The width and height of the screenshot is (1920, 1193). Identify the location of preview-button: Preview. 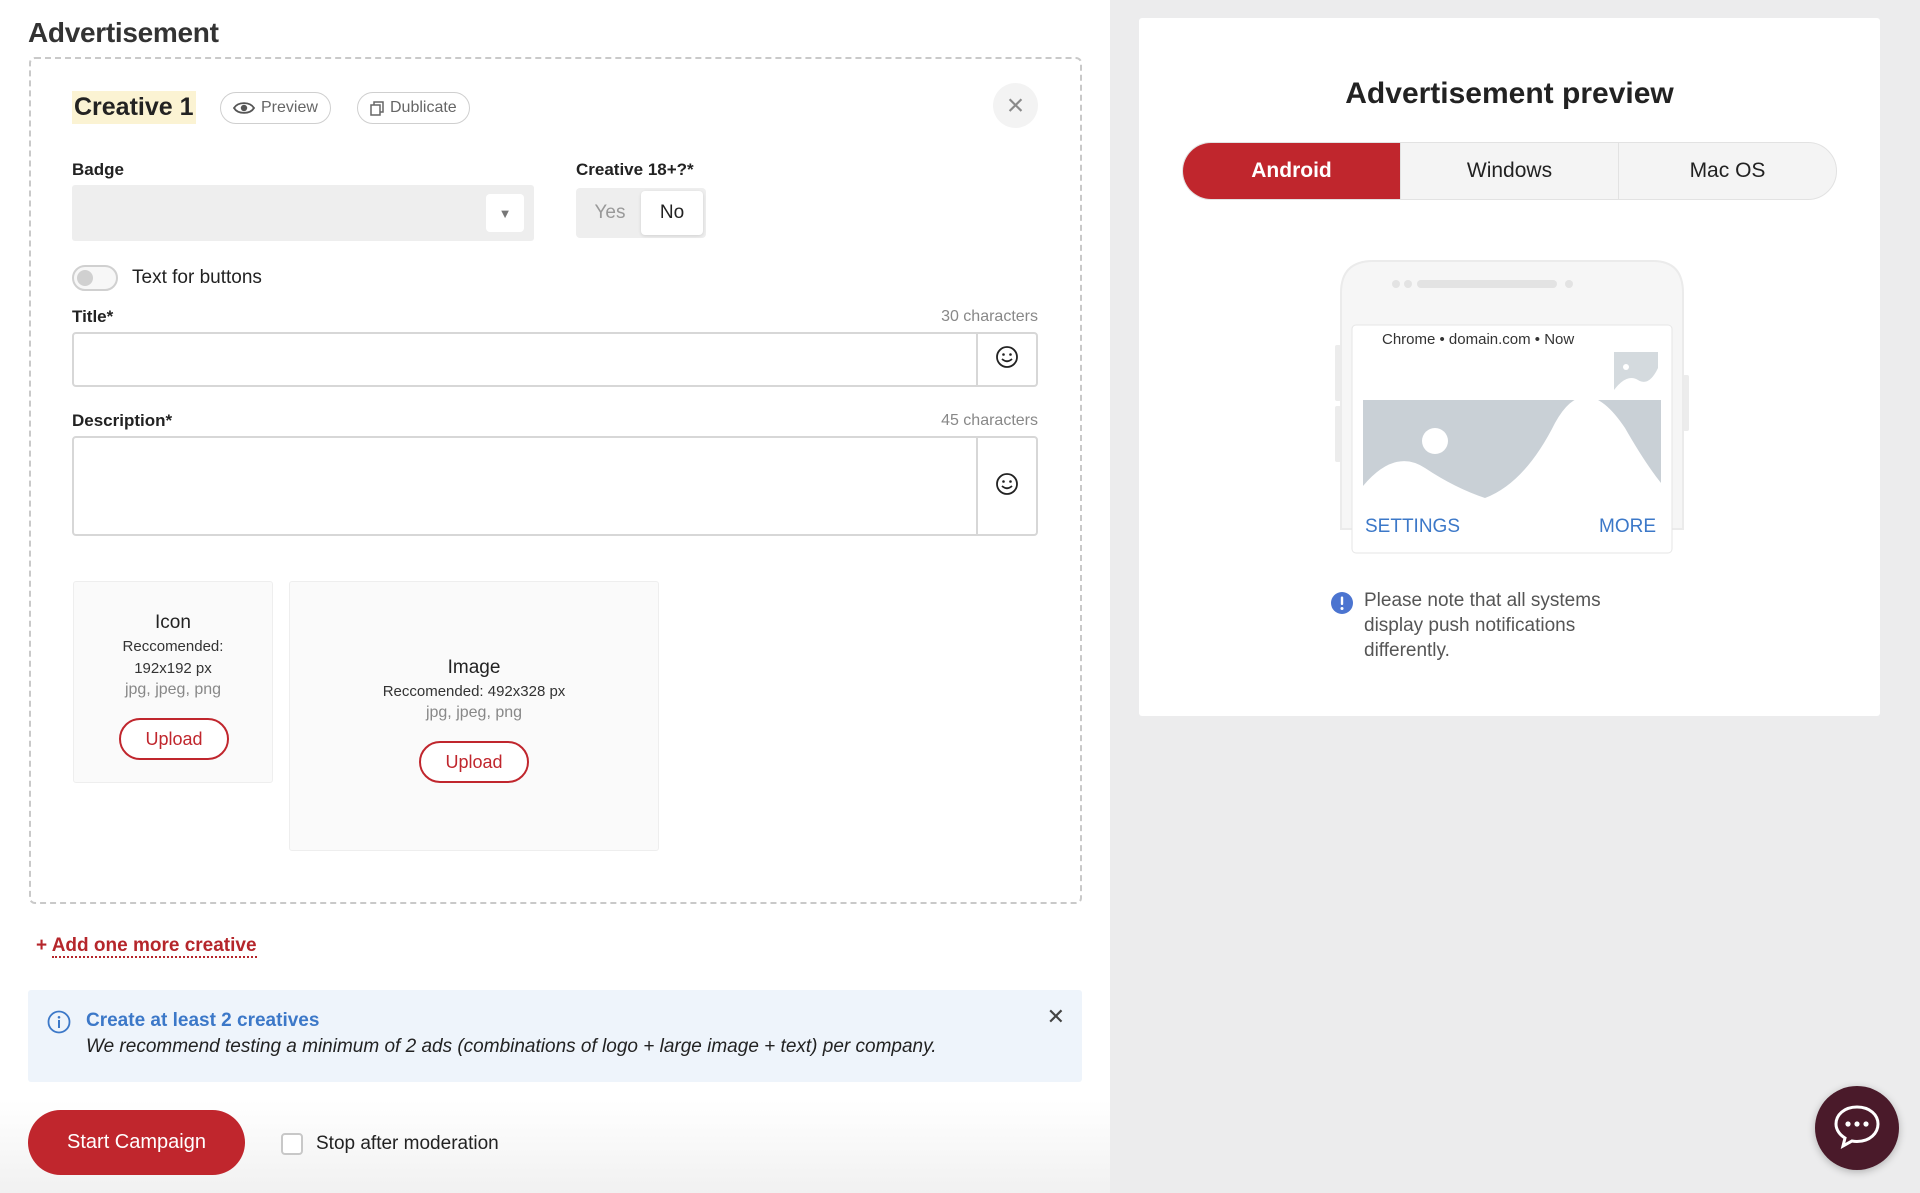
(275, 108).